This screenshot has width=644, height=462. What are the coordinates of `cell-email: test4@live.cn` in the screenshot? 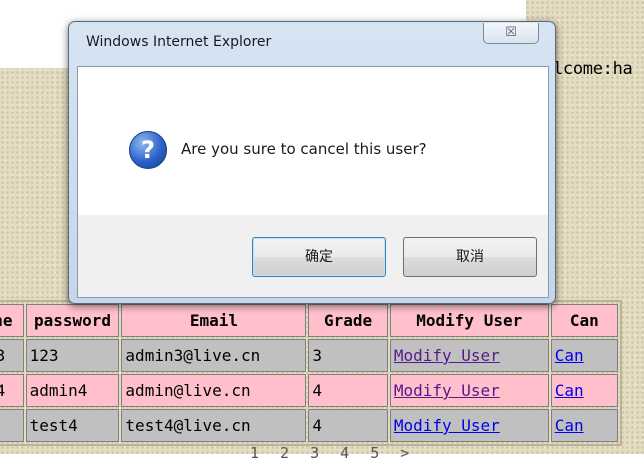 It's located at (214, 425).